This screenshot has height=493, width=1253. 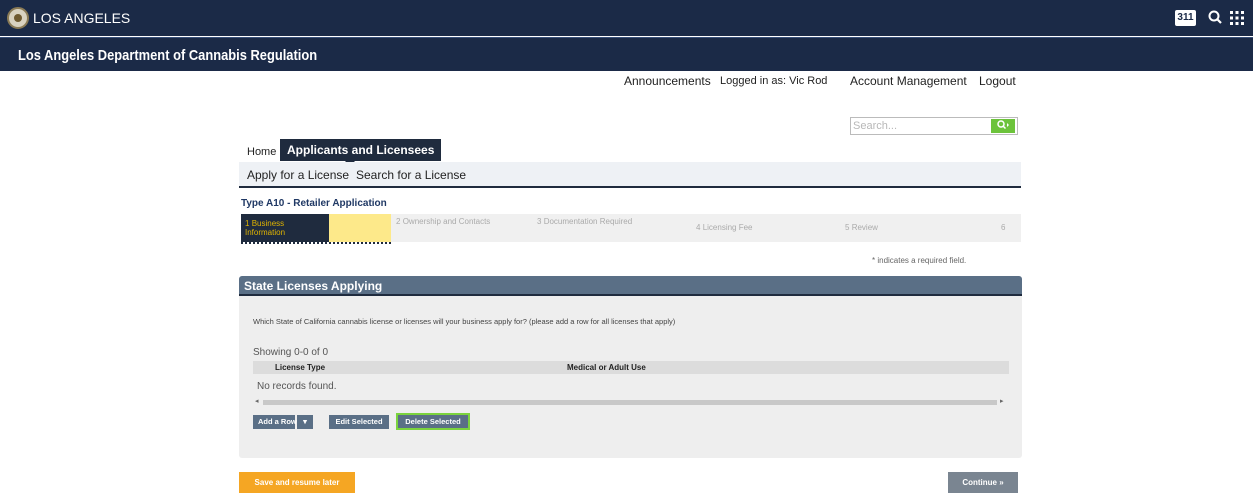 What do you see at coordinates (18, 18) in the screenshot?
I see `city-seal-logo` at bounding box center [18, 18].